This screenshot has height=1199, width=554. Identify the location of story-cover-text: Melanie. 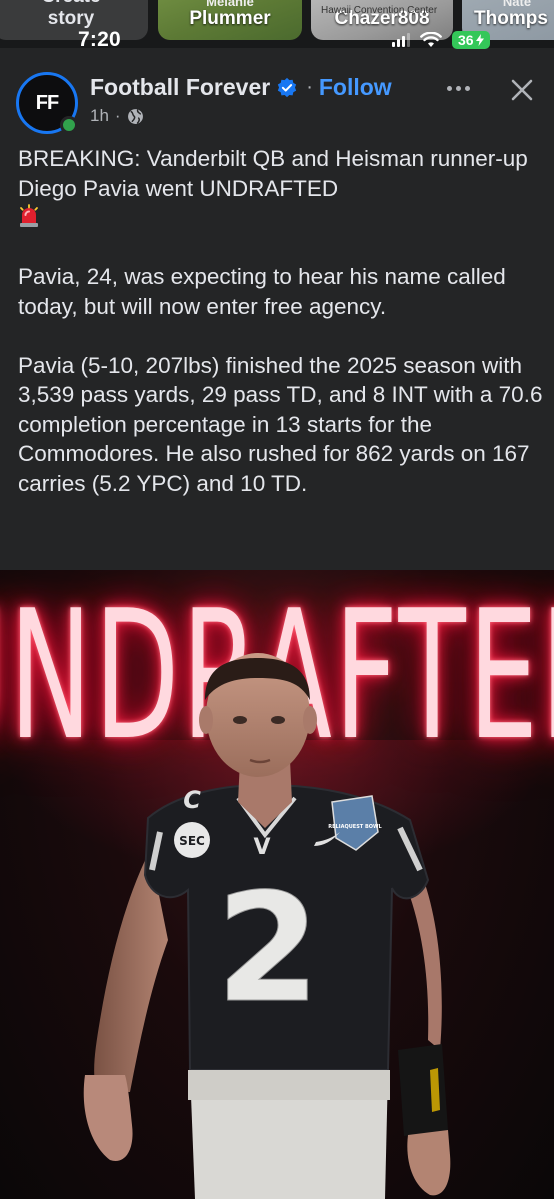
(230, 4).